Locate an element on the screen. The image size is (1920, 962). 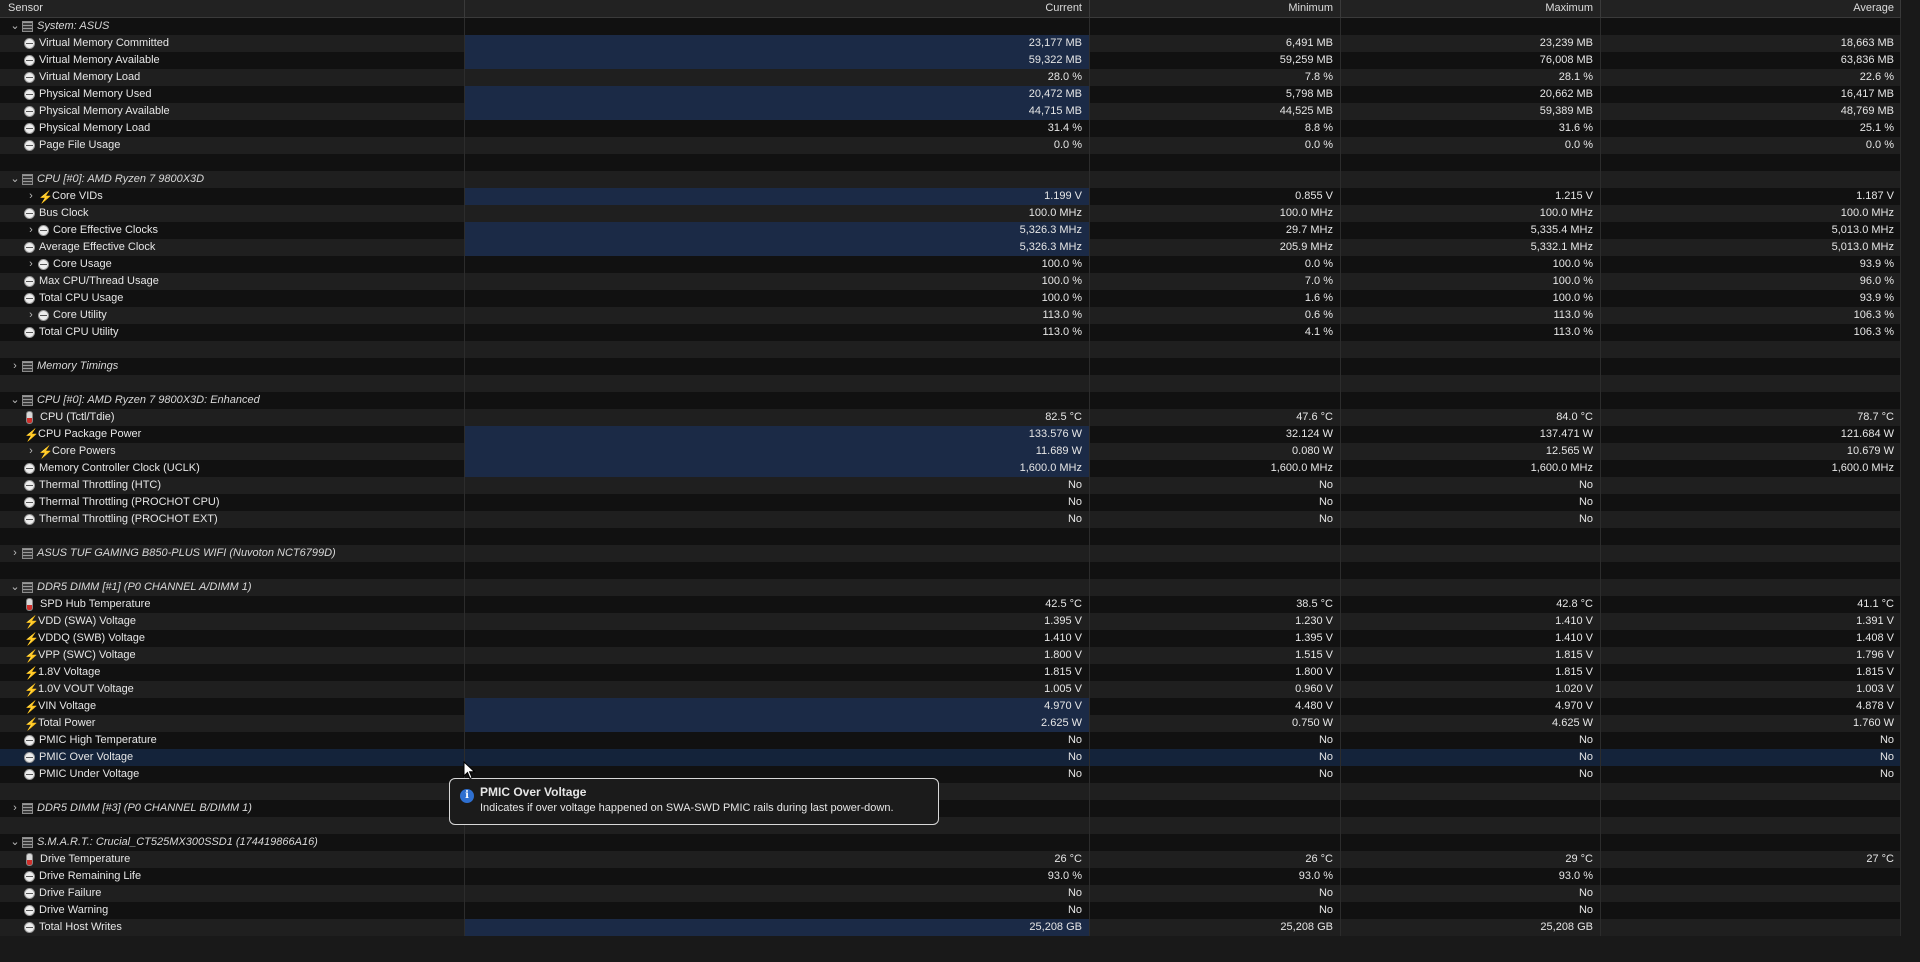
sensor-row: PMIC Under Voltage No No No No is located at coordinates (950, 774).